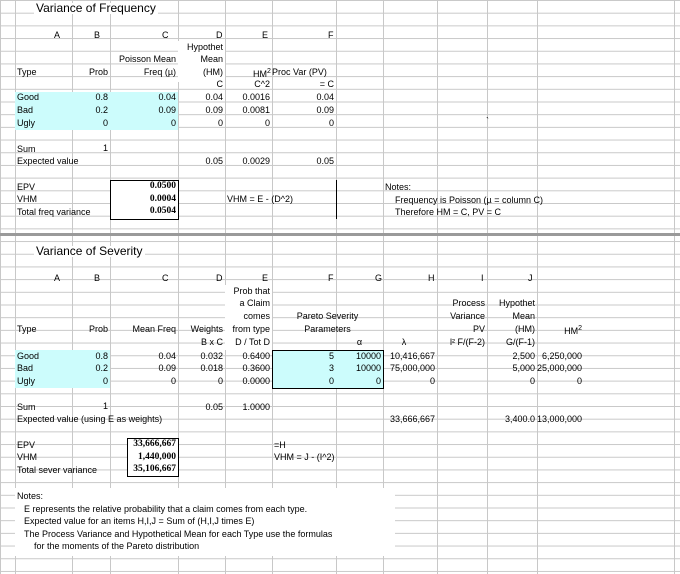 This screenshot has width=680, height=574. I want to click on ev-pv: 0.05, so click(325, 161).